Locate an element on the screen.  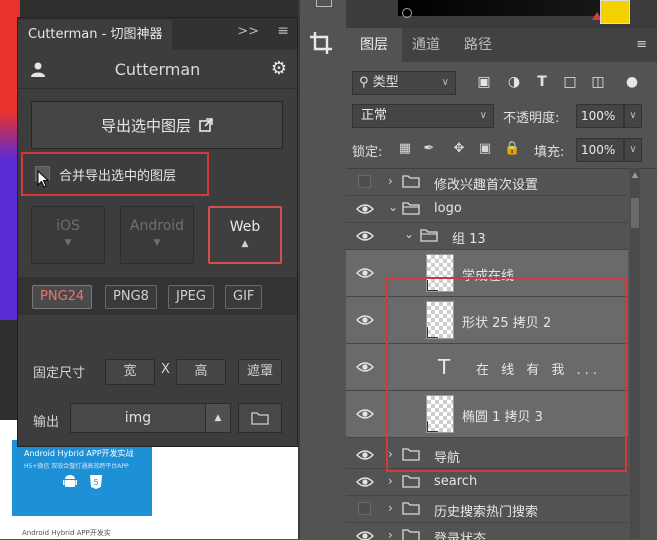
layer-name: 历史搜索热门搜索 is located at coordinates (486, 512).